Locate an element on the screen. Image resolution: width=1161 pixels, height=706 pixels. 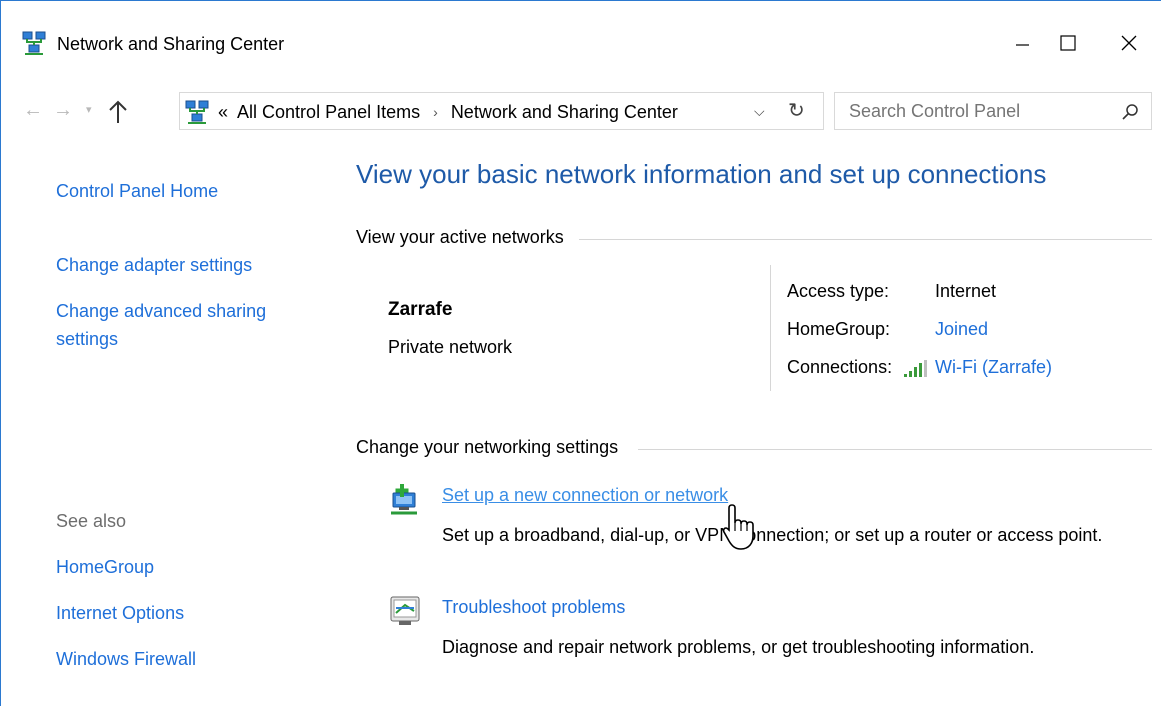
up-arrow-icon is located at coordinates (118, 112).